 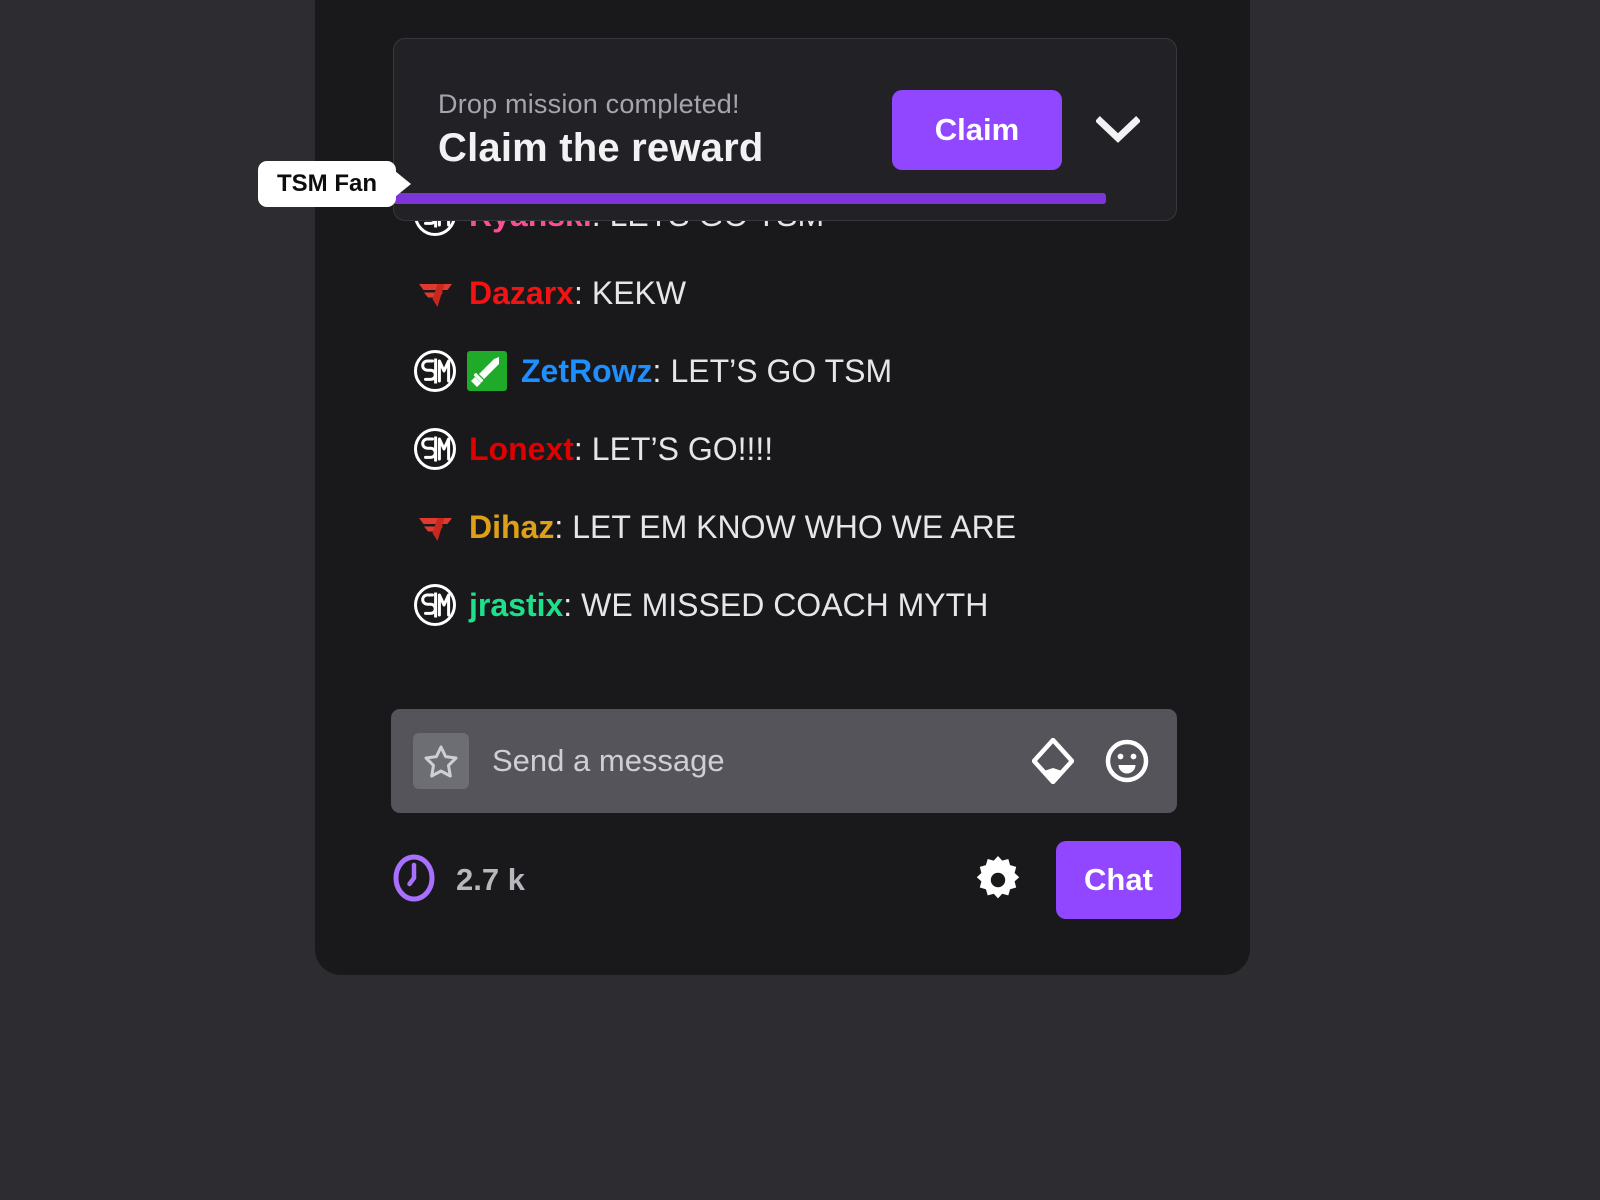 What do you see at coordinates (516, 605) in the screenshot?
I see `chat-username: jrastix` at bounding box center [516, 605].